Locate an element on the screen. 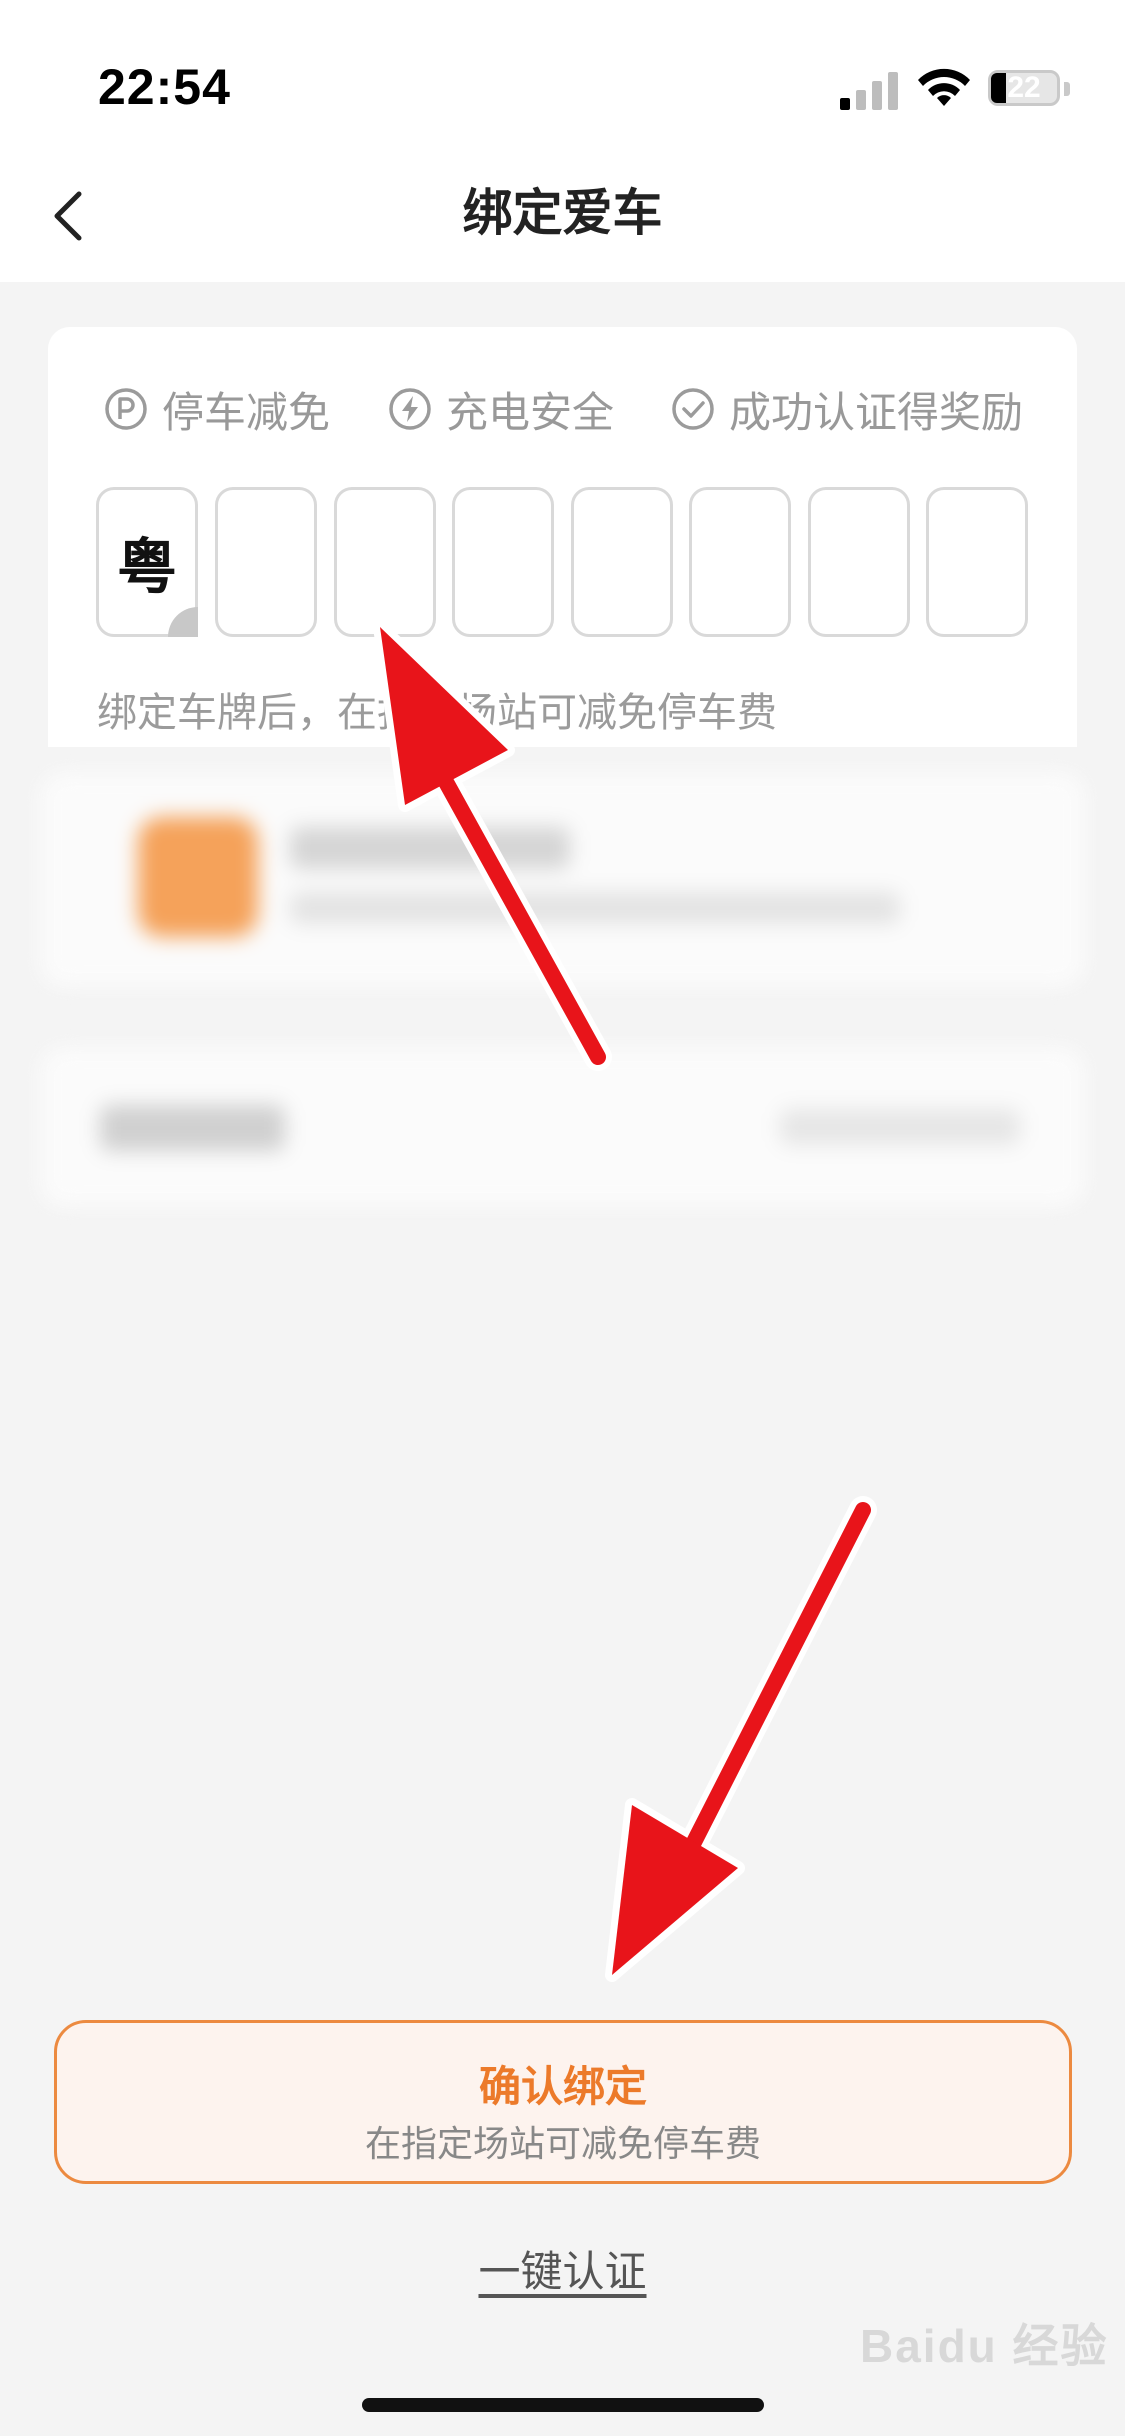 This screenshot has width=1125, height=2436. lightning-icon is located at coordinates (410, 409).